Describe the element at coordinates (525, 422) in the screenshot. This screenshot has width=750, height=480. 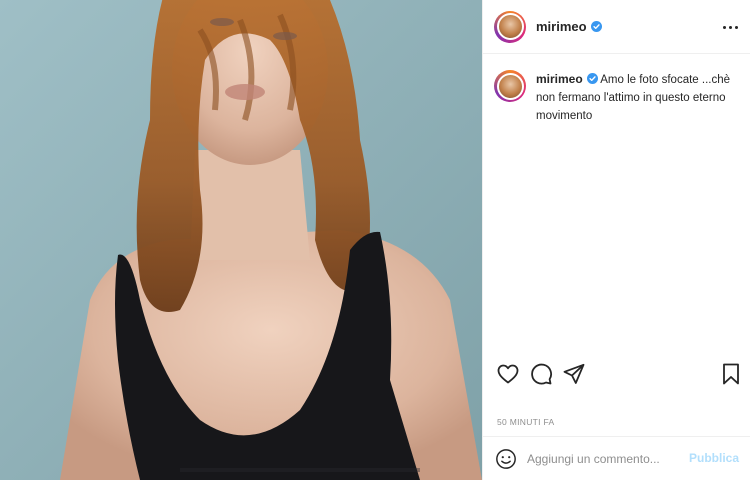
I see `post-timestamp: 50 MINUTI FA` at that location.